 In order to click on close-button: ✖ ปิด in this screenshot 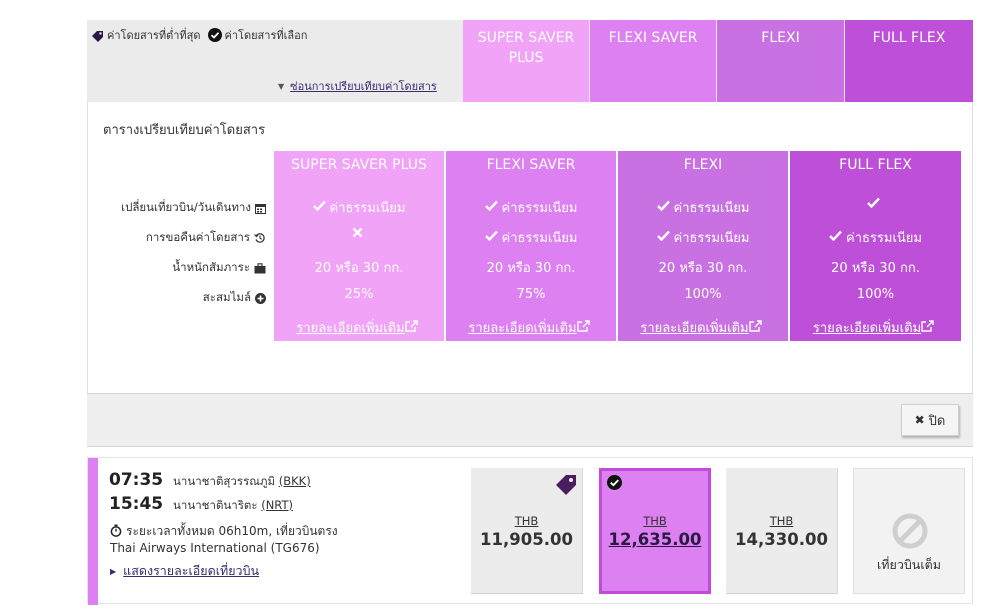, I will do `click(930, 420)`.